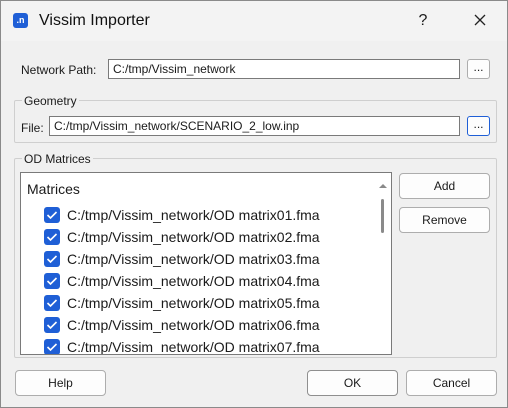 The height and width of the screenshot is (408, 508). What do you see at coordinates (53, 189) in the screenshot?
I see `matrices-list-header: Matrices` at bounding box center [53, 189].